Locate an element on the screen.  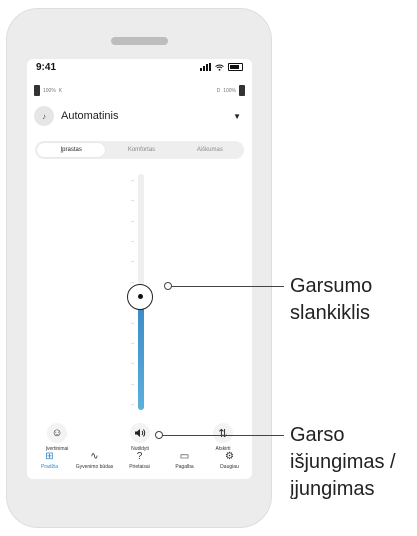
right-battery-level: 100% is located at coordinates (229, 90).